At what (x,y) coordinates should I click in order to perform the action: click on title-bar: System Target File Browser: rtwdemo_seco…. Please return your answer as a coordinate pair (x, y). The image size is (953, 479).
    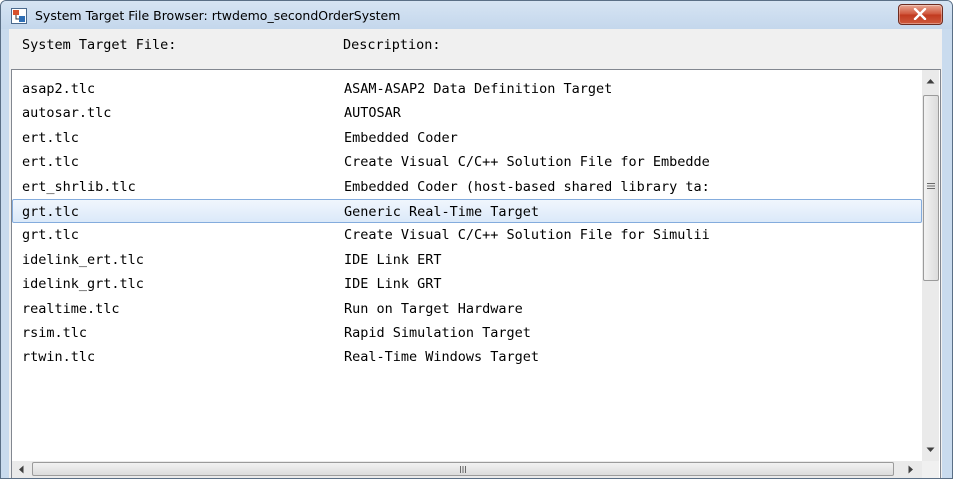
    Looking at the image, I should click on (476, 15).